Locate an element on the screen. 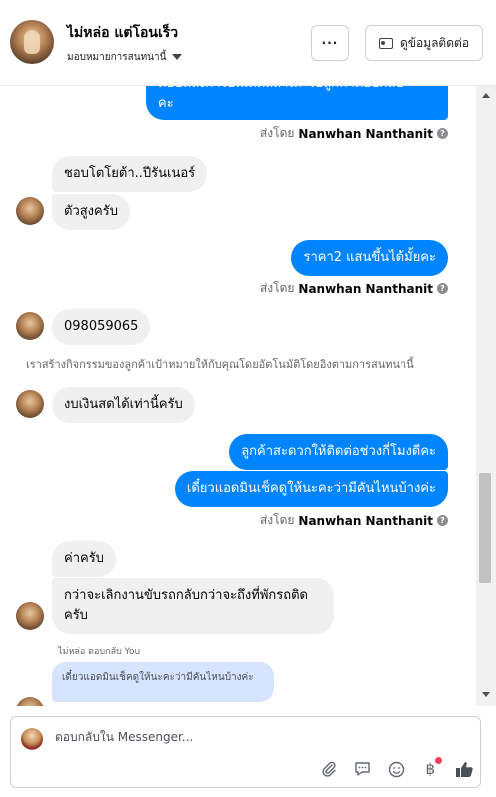 This screenshot has height=797, width=496. outgoing-message: ราคา2 แสนขึ้นได้มั้ยคะ is located at coordinates (369, 258).